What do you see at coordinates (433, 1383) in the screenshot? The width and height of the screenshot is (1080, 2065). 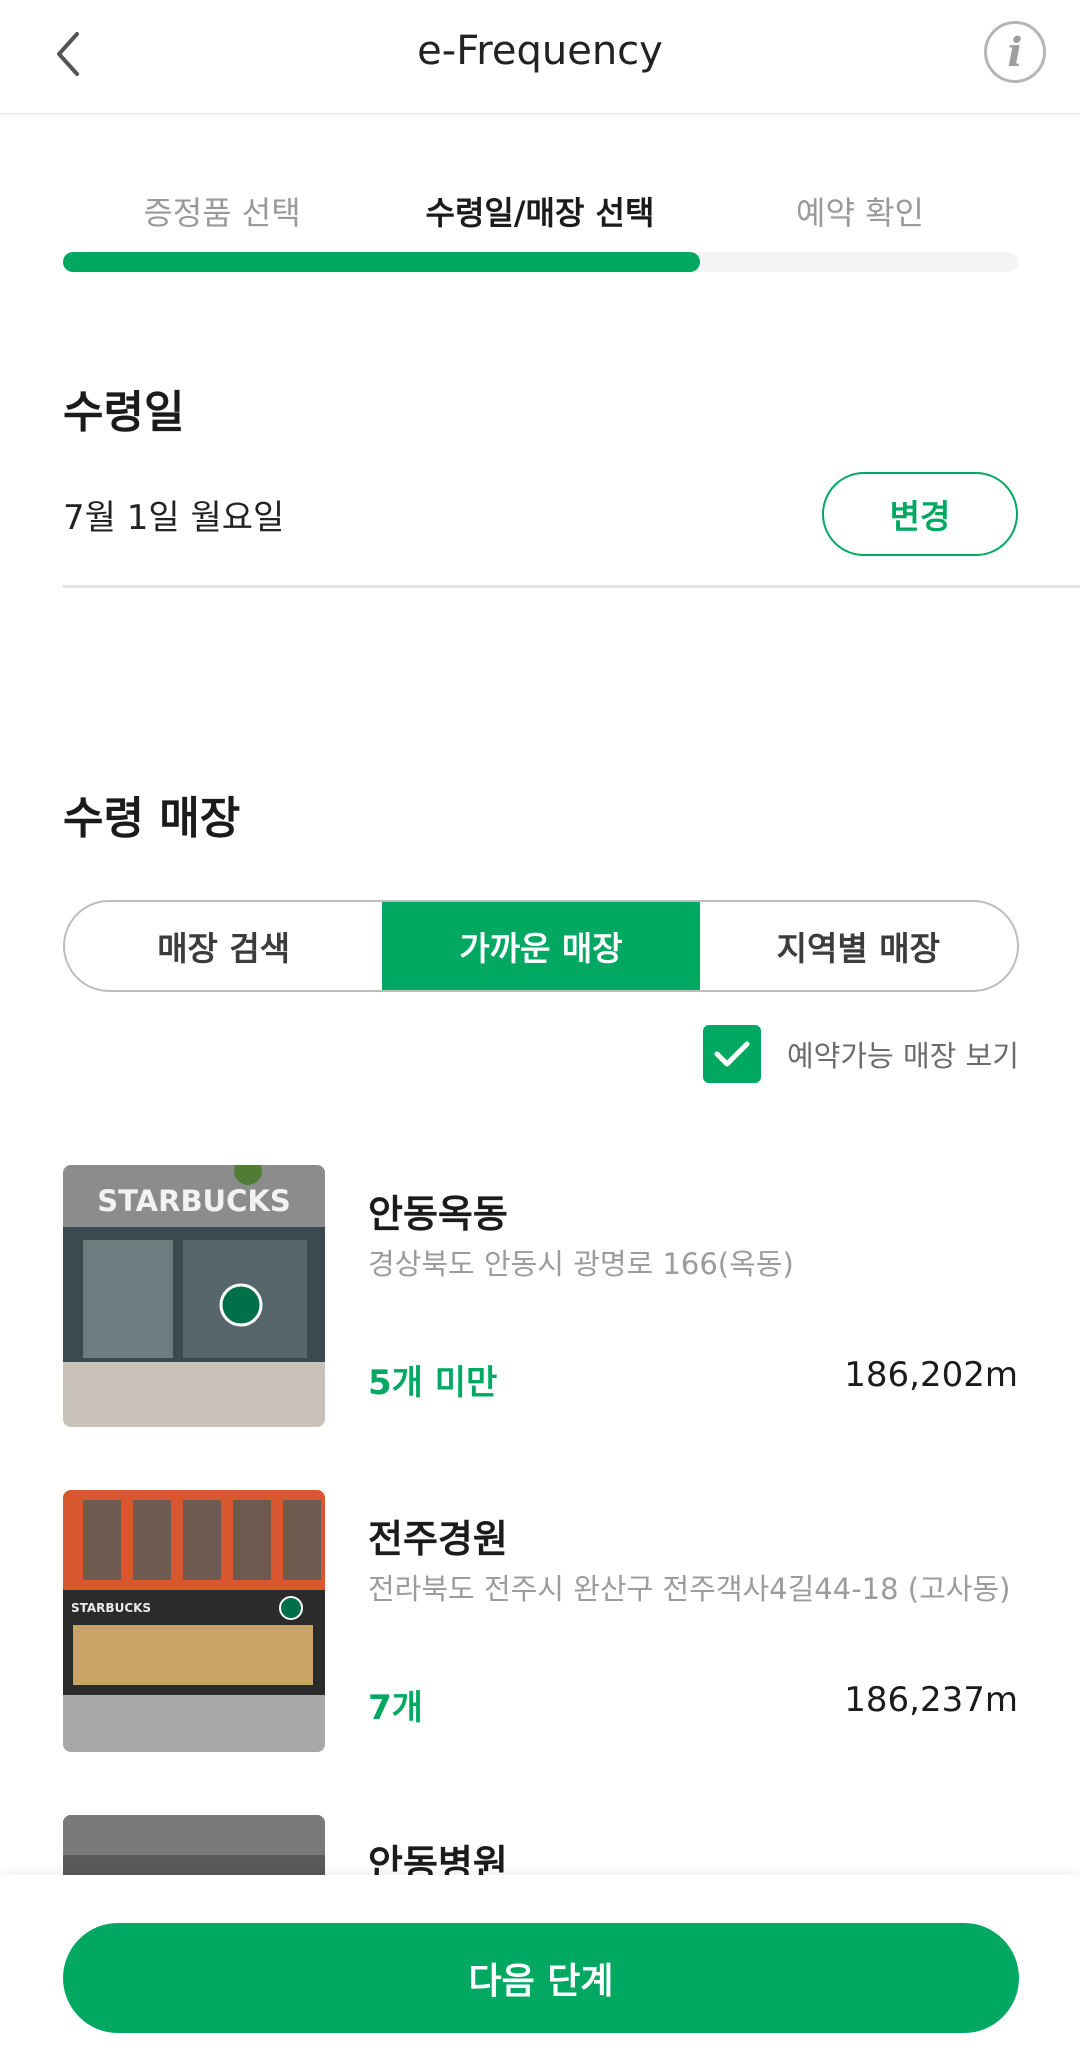 I see `store-stock: 5개 미만` at bounding box center [433, 1383].